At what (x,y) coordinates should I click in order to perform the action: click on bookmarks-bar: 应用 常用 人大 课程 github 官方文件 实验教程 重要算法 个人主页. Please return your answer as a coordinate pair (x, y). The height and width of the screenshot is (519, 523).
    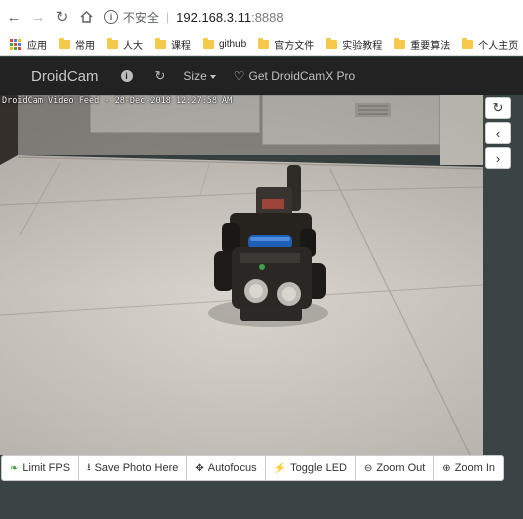
    Looking at the image, I should click on (261, 45).